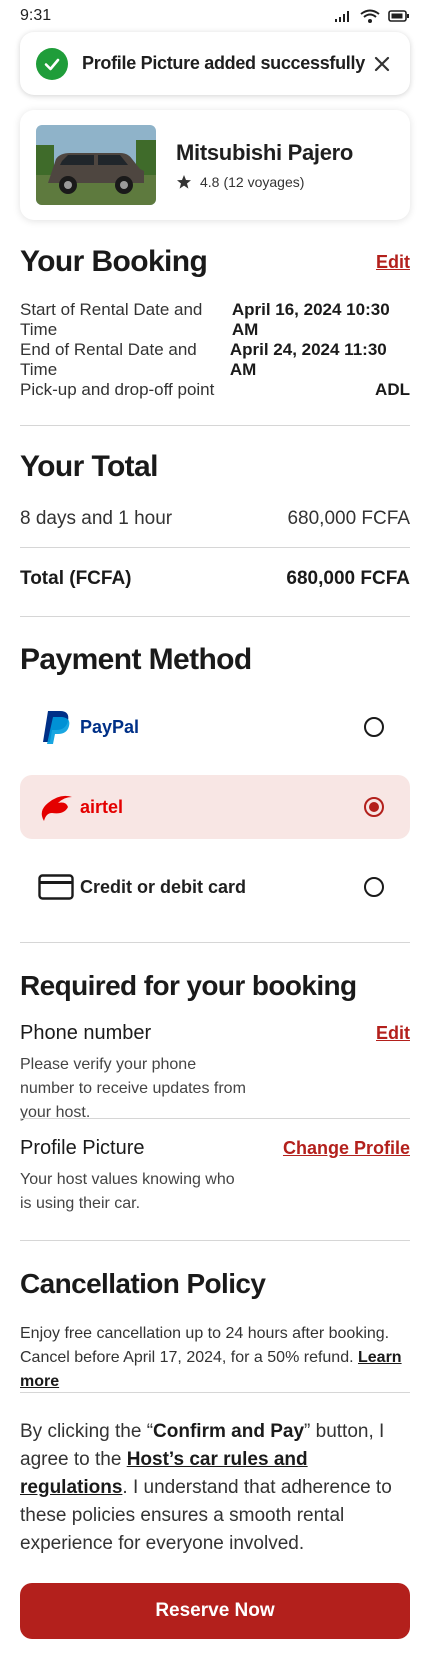 The height and width of the screenshot is (1655, 430). Describe the element at coordinates (215, 519) in the screenshot. I see `total-duration-row: 8 days and 1 hour 680,000 FCFA` at that location.